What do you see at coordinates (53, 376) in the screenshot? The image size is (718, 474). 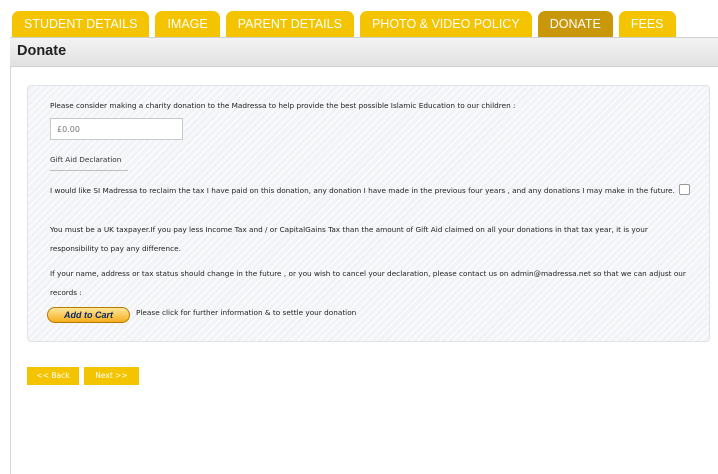 I see `back-button: << Back` at bounding box center [53, 376].